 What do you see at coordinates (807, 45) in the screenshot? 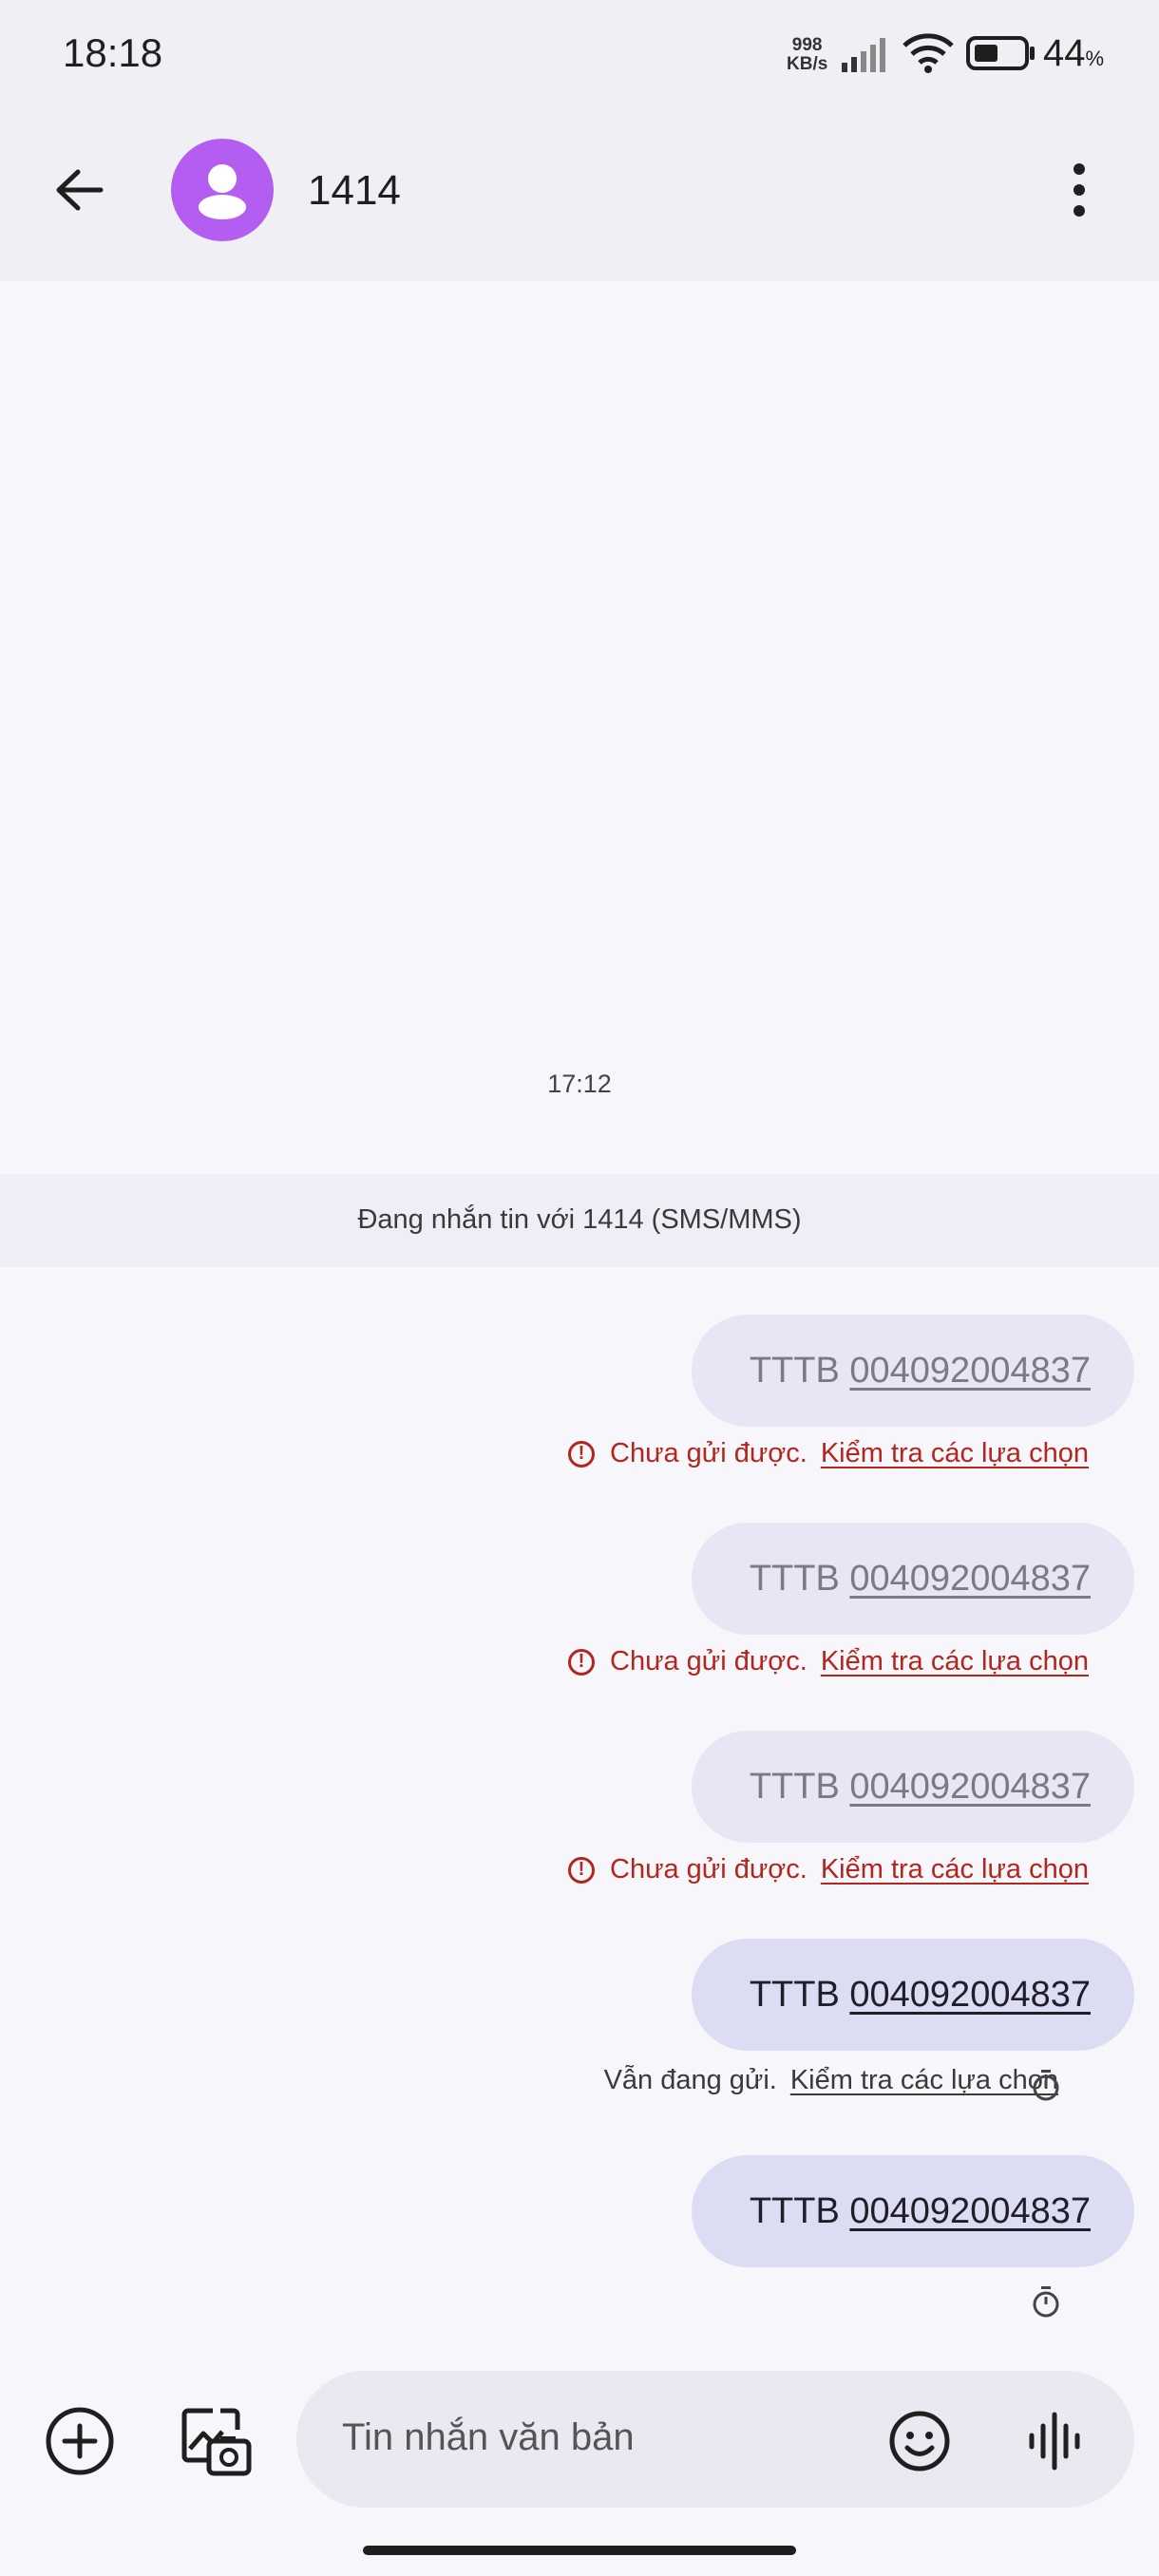
I see `network-speed-value: 998` at bounding box center [807, 45].